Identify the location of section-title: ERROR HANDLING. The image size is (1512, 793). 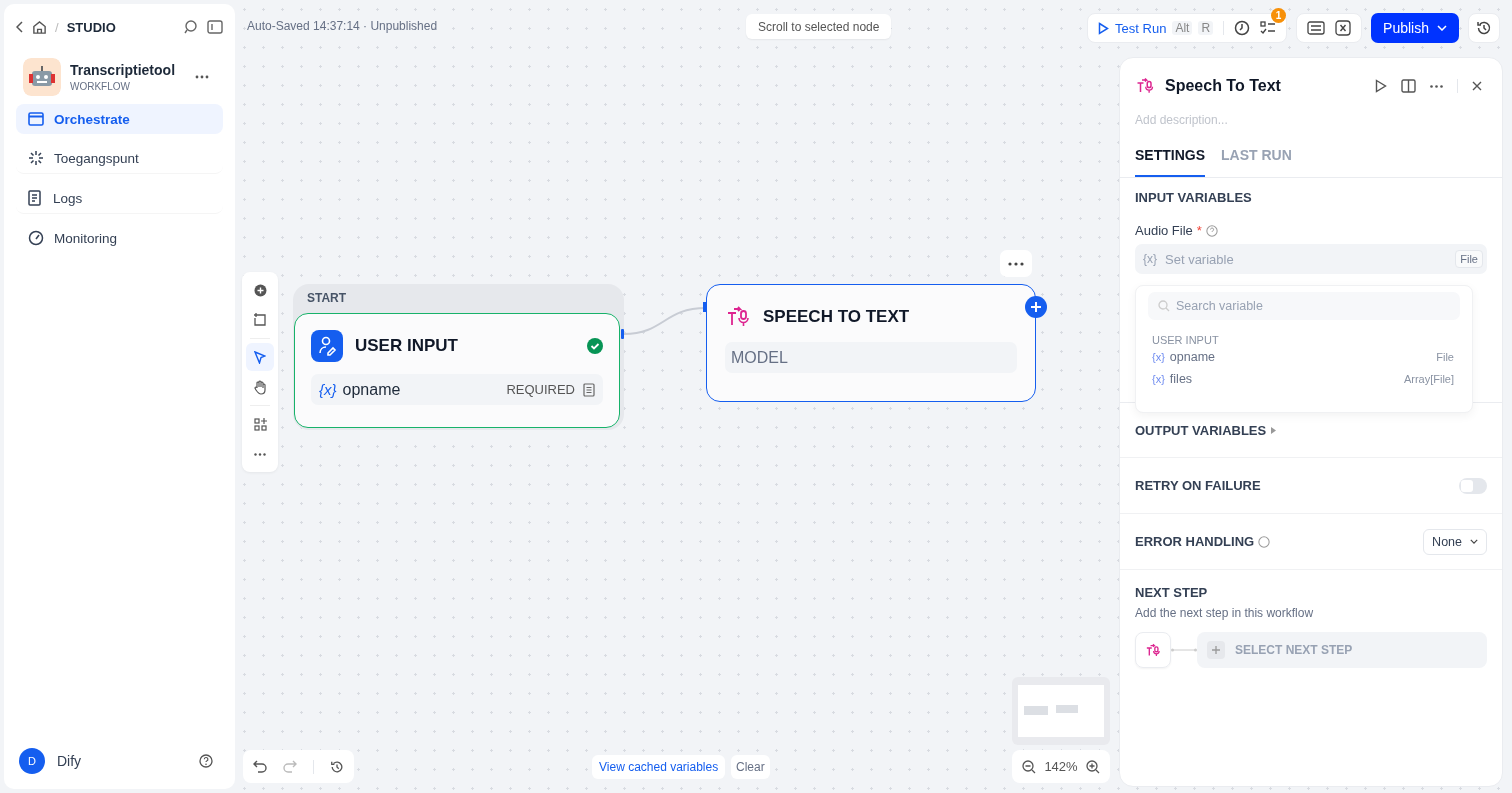
(1195, 541).